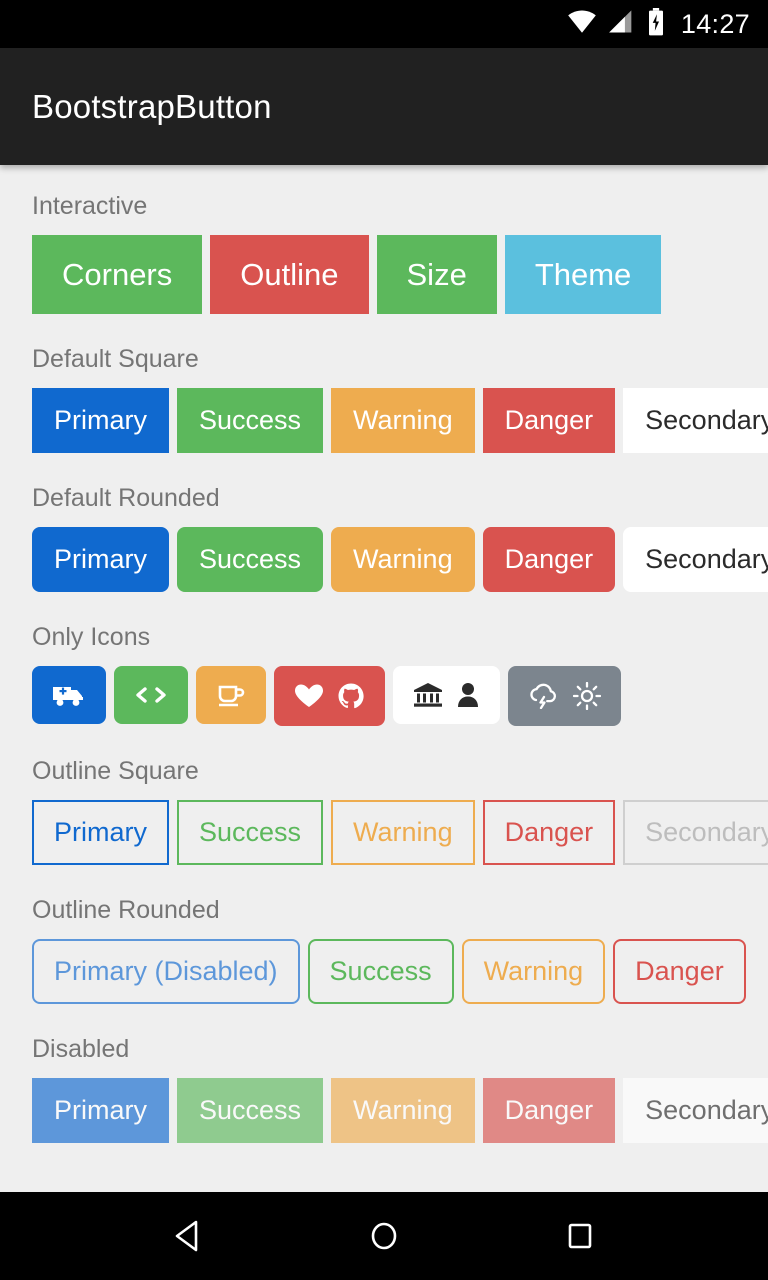  Describe the element at coordinates (580, 1236) in the screenshot. I see `recents-icon` at that location.